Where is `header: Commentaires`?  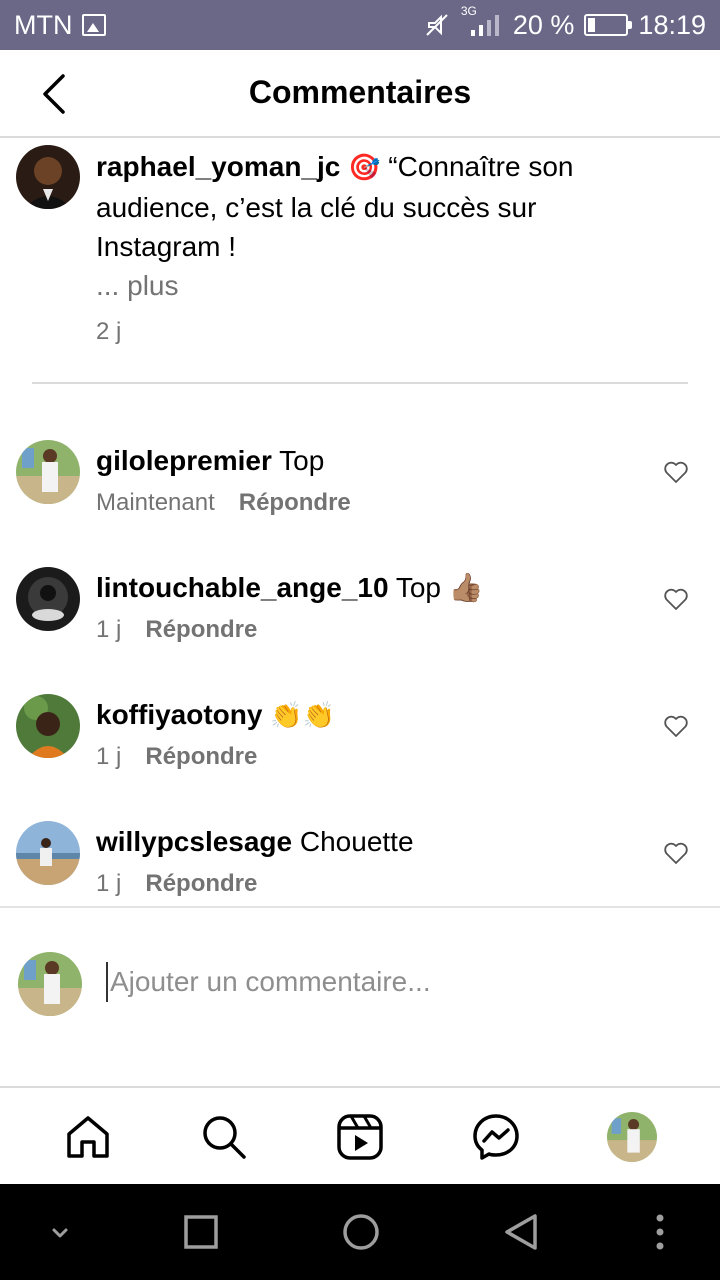 header: Commentaires is located at coordinates (360, 94).